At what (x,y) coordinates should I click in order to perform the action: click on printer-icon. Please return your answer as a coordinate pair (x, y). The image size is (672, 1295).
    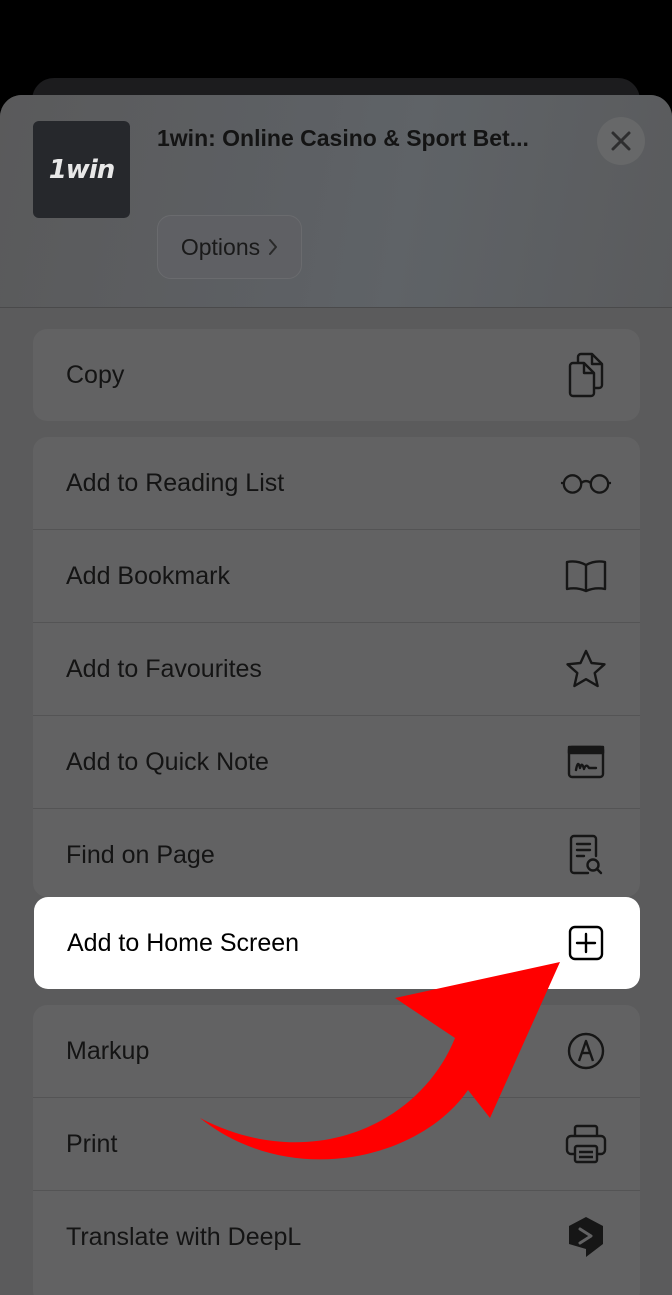
    Looking at the image, I should click on (586, 1144).